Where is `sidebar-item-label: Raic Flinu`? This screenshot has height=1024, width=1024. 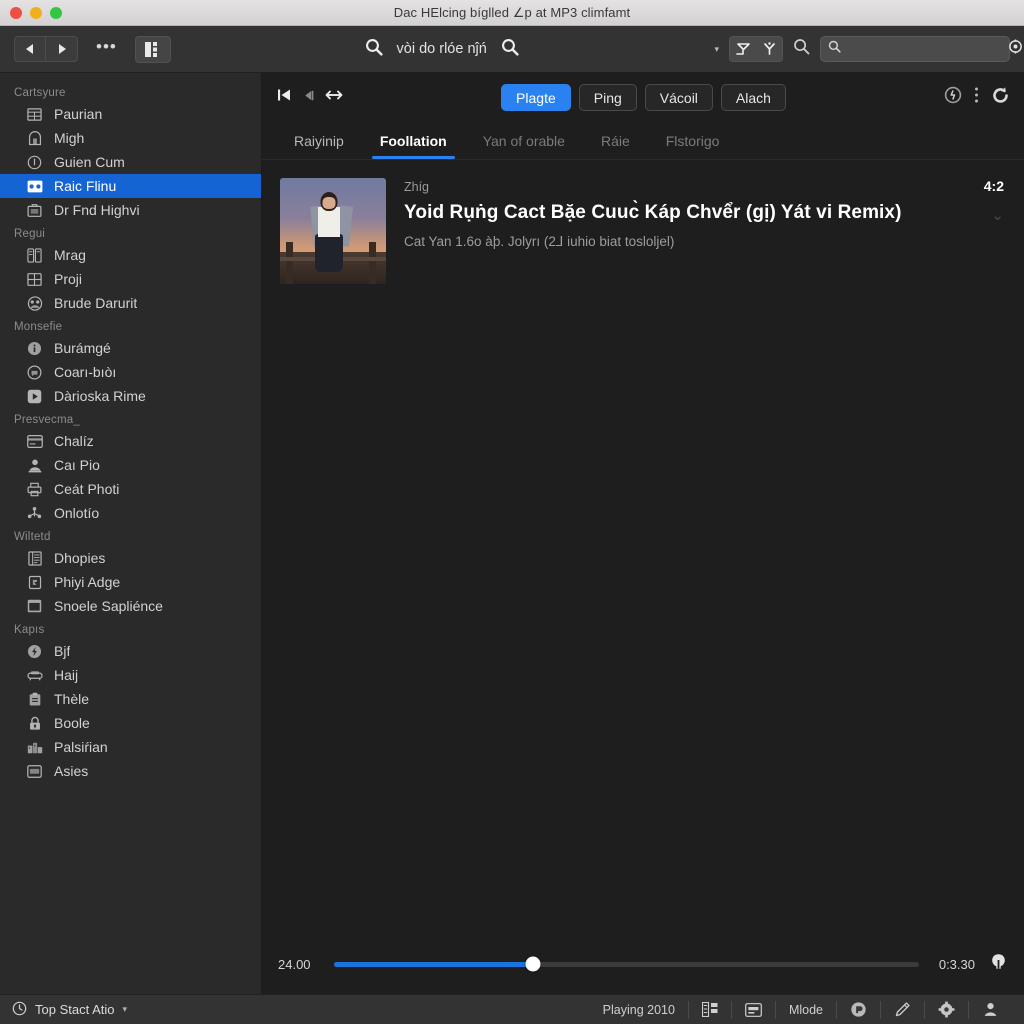 sidebar-item-label: Raic Flinu is located at coordinates (85, 186).